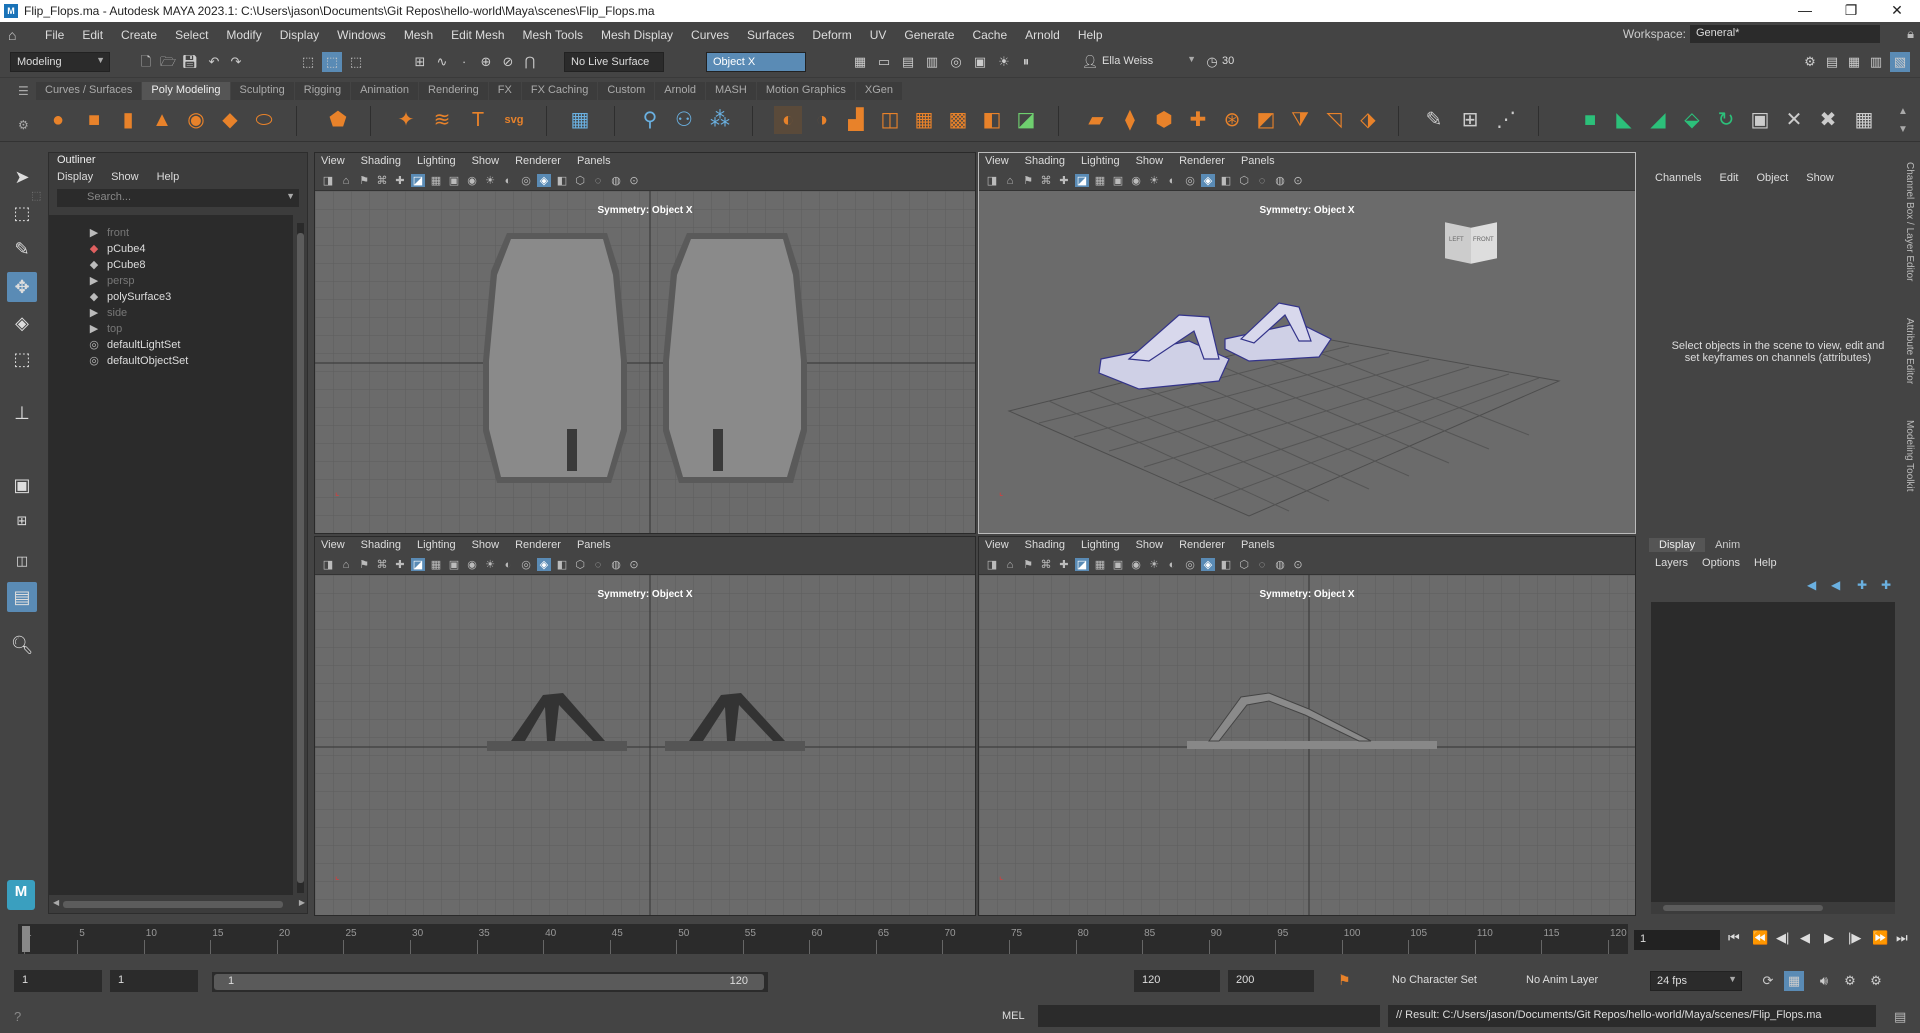  I want to click on smooth-icon: ⁂, so click(720, 120).